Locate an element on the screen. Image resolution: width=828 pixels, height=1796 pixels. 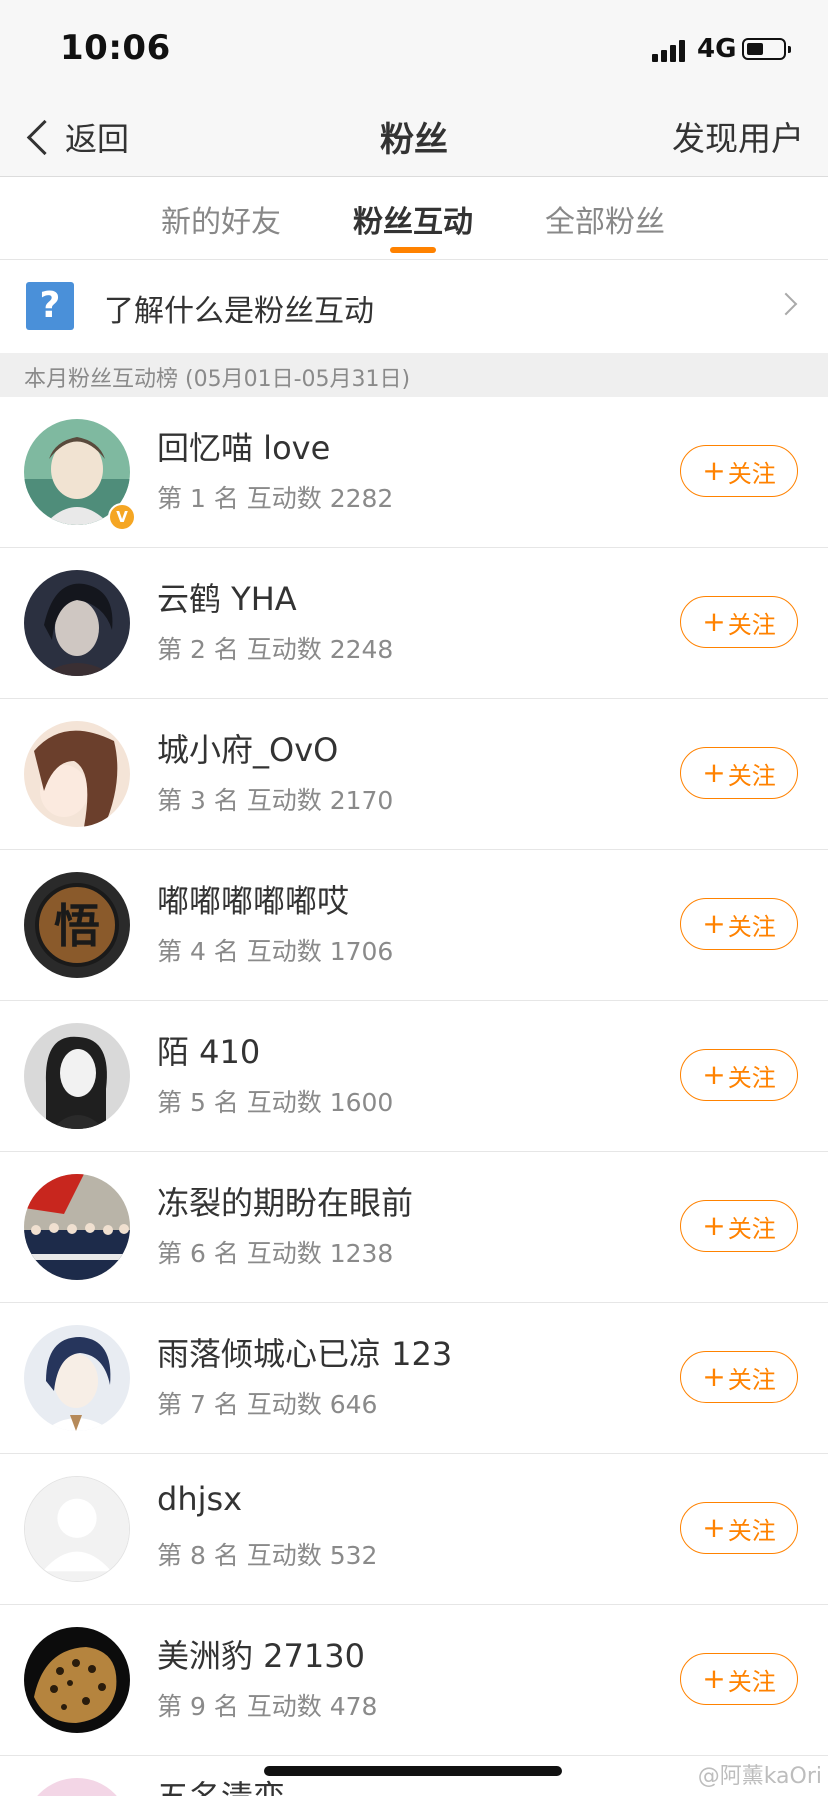
list-item: 冻裂的期盼在眼前 第 6 名 互动数 1238 + 关注 is located at coordinates (414, 1227).